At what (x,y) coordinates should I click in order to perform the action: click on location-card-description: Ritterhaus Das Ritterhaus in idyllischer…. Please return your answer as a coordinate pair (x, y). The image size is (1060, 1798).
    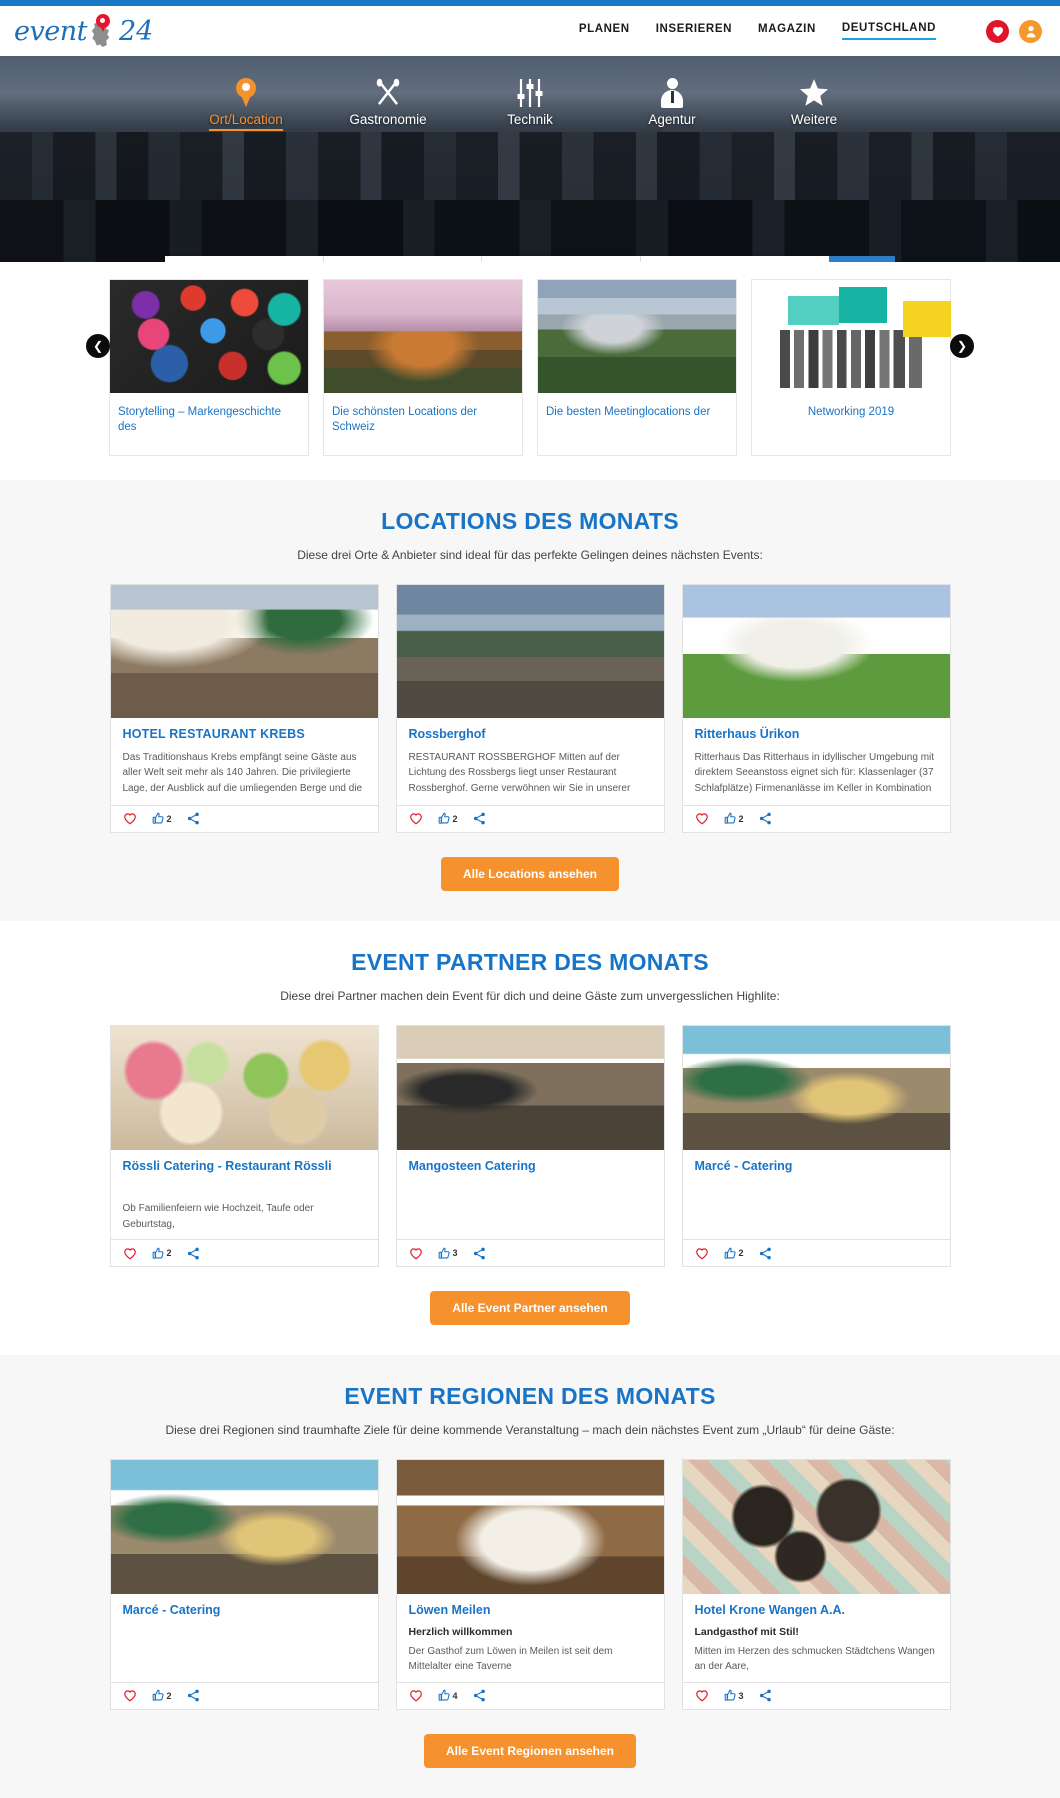
    Looking at the image, I should click on (814, 772).